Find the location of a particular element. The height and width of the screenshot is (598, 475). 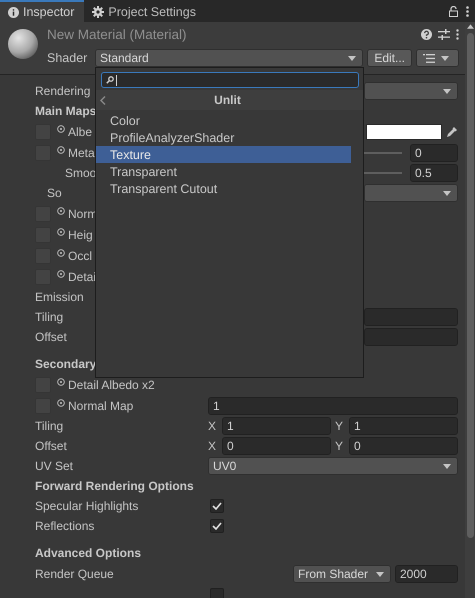

color-swatch is located at coordinates (404, 132).